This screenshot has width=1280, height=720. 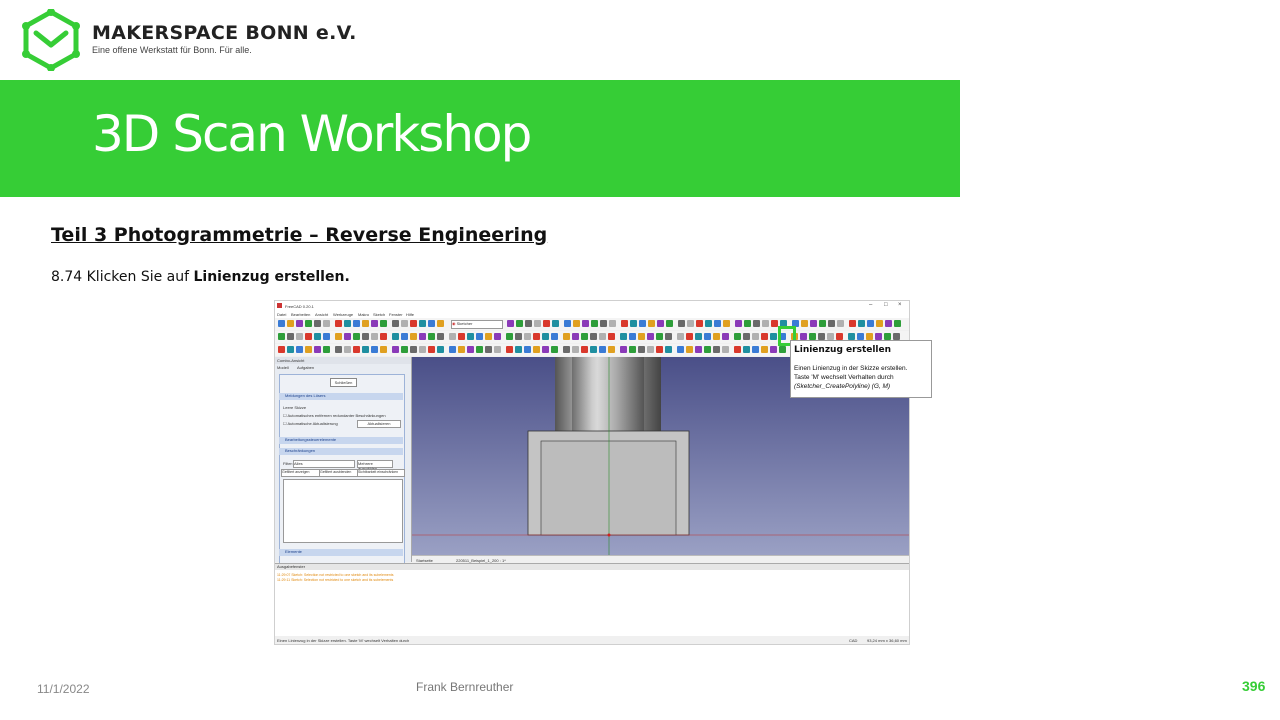 I want to click on menu-makro: Makro, so click(x=363, y=314).